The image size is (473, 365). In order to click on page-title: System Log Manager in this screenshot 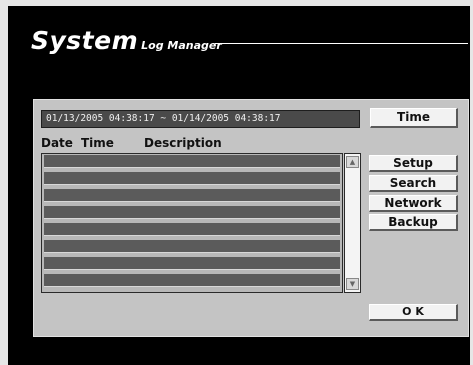, I will do `click(126, 40)`.